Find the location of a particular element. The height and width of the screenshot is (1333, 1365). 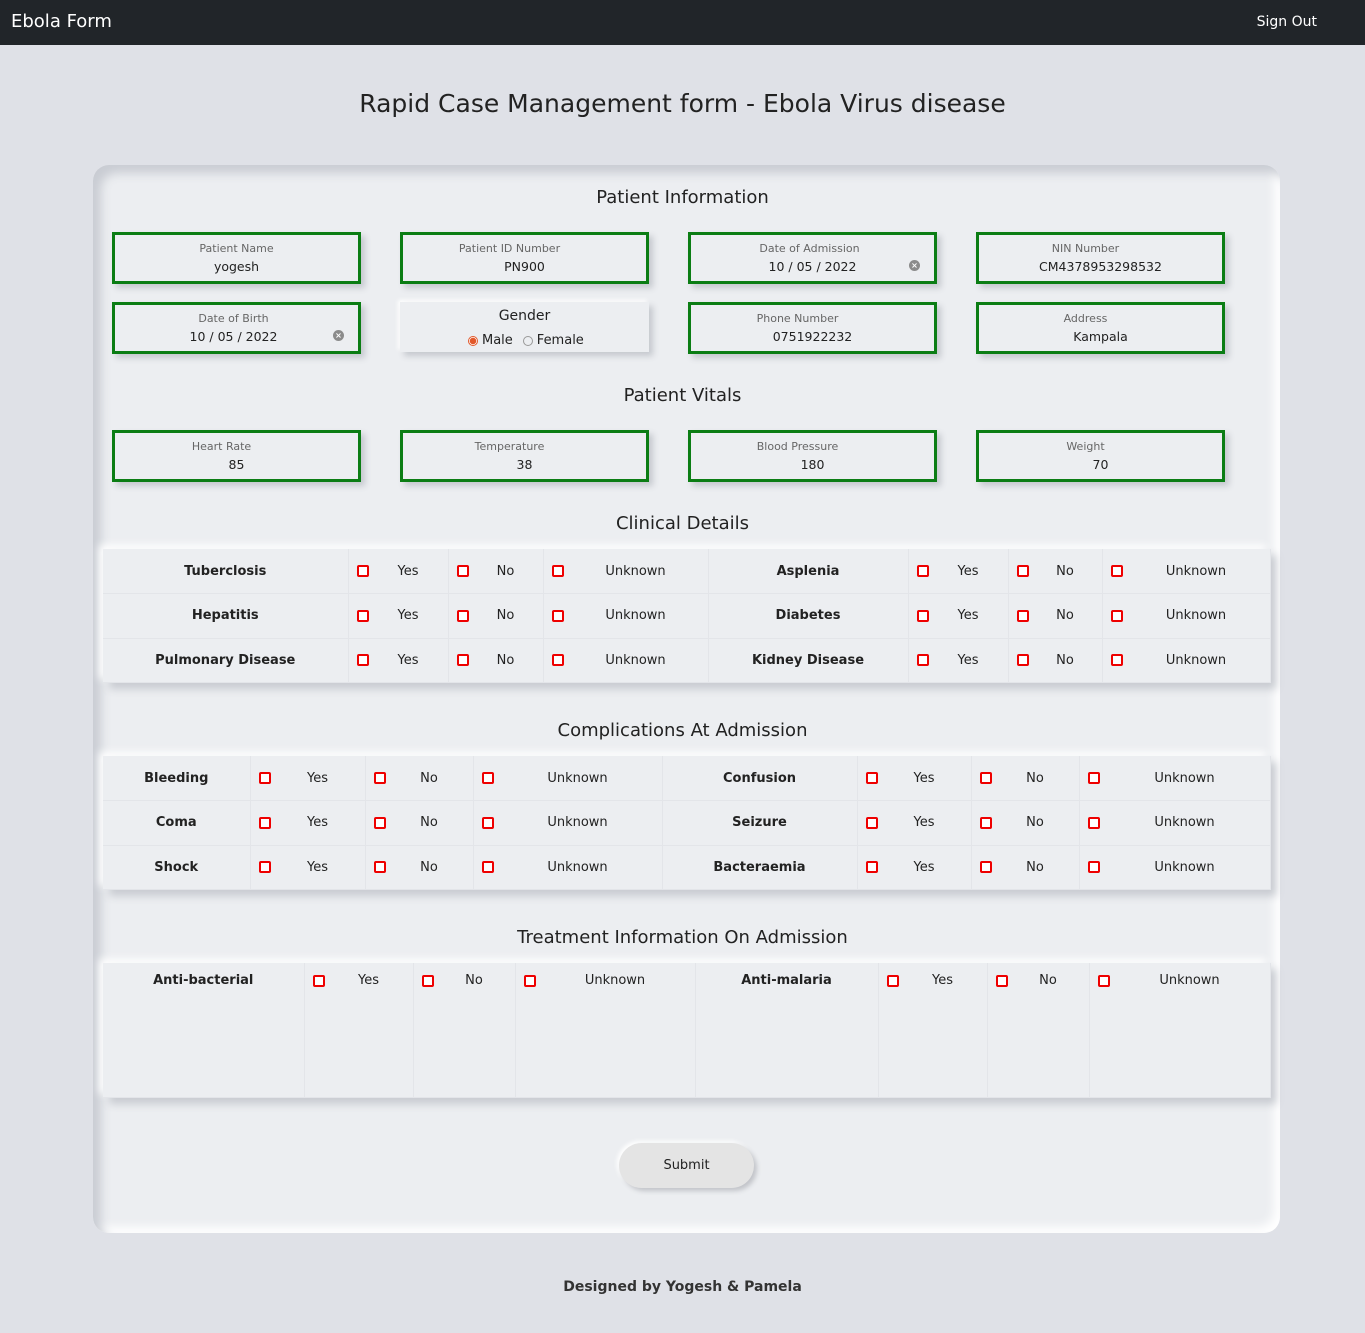

patient-information-heading: Patient Information is located at coordinates (682, 197).